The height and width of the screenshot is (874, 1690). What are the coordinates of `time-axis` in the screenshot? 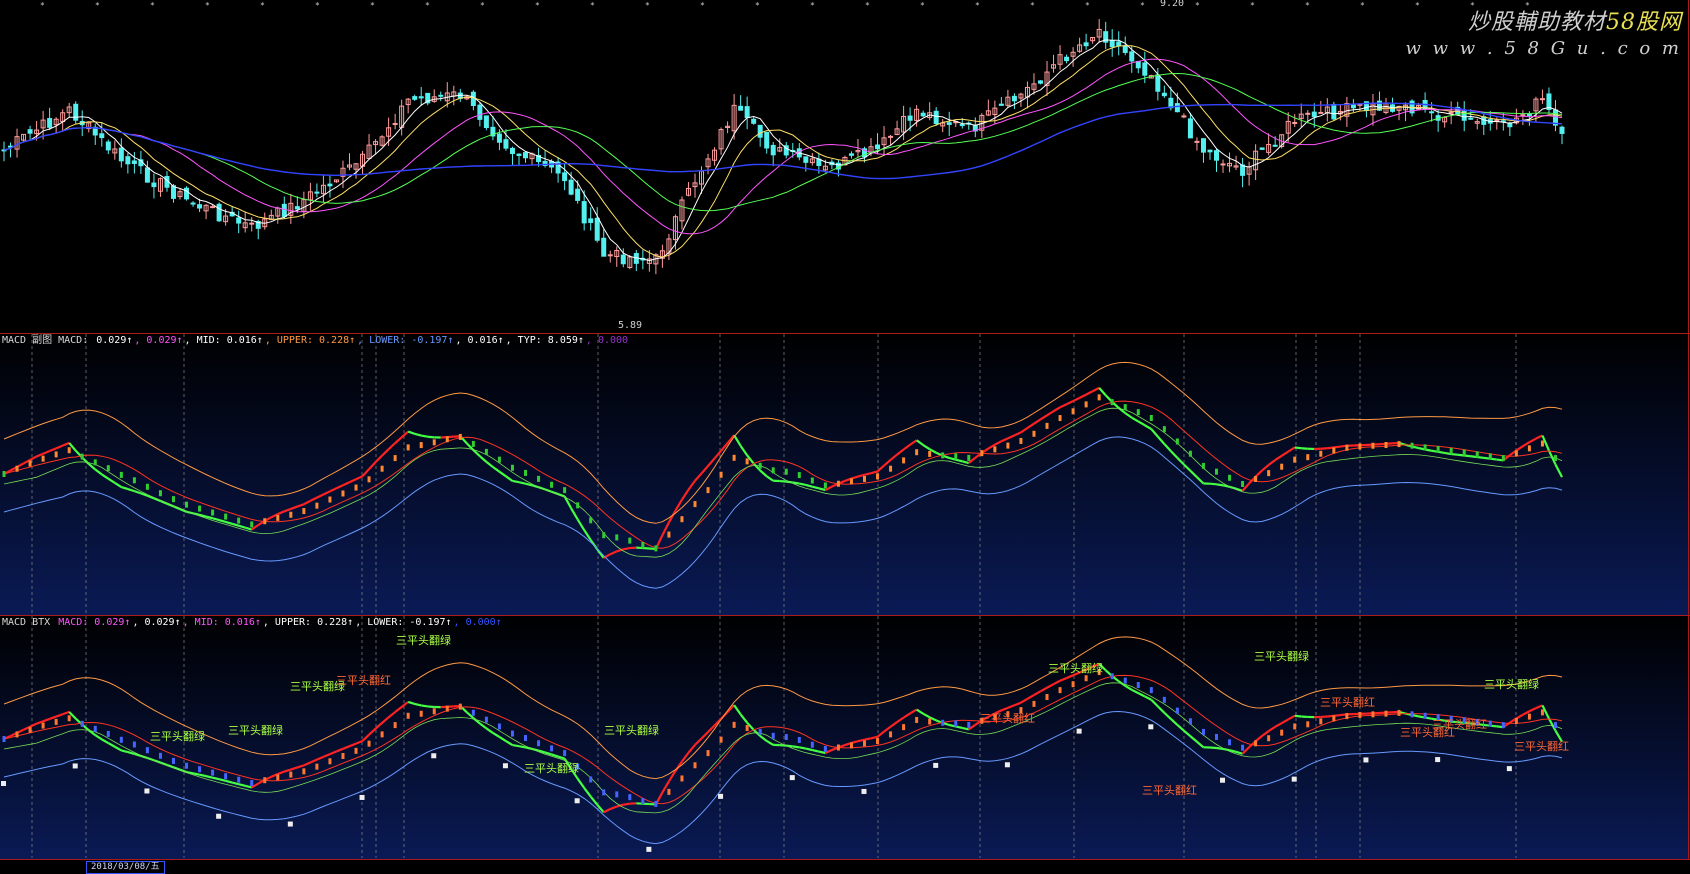 It's located at (845, 866).